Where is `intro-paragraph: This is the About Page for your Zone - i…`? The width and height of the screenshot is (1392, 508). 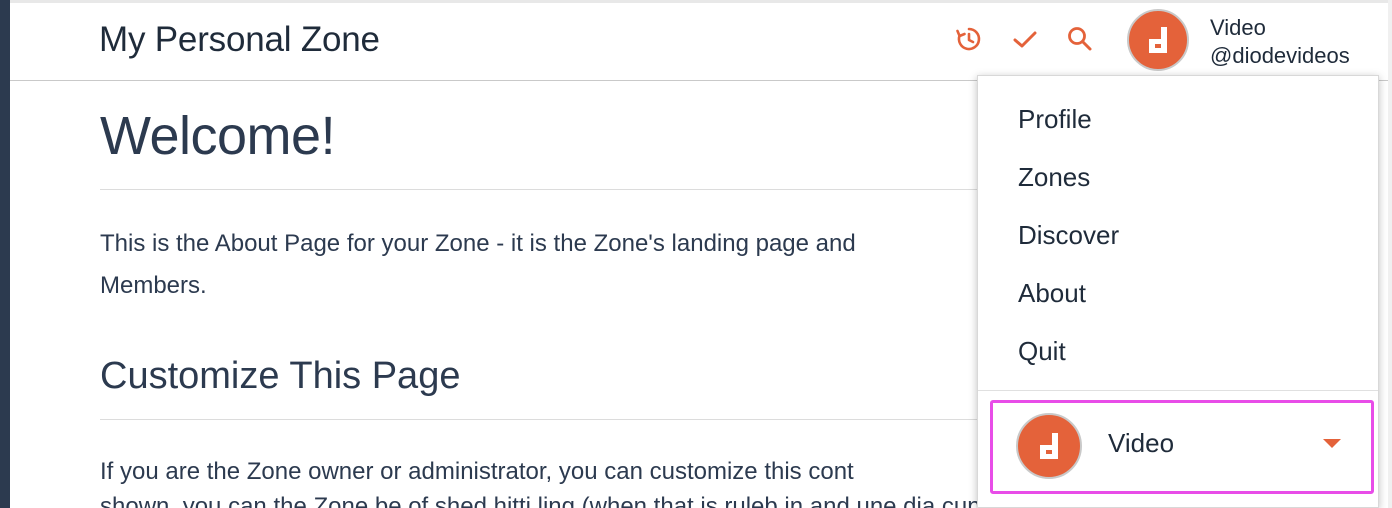 intro-paragraph: This is the About Page for your Zone - i… is located at coordinates (540, 265).